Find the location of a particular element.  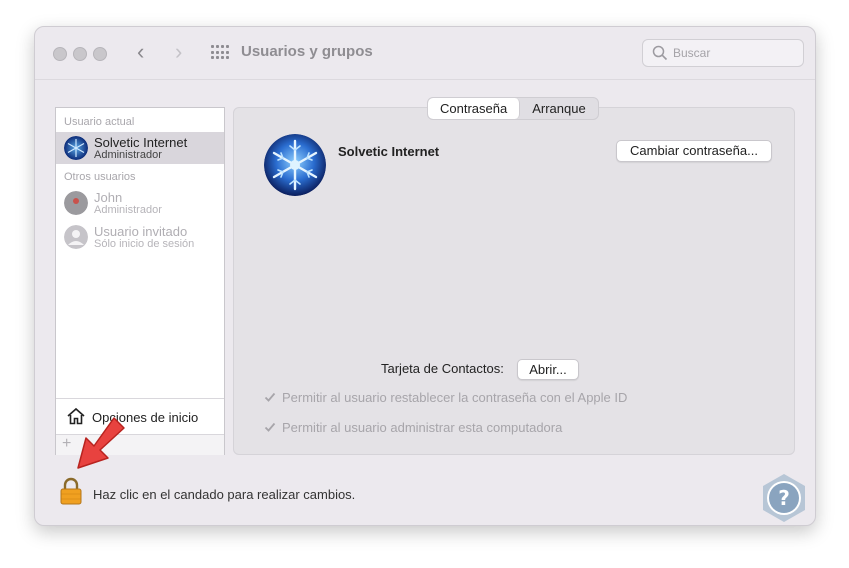

zoom-window-button is located at coordinates (100, 54).